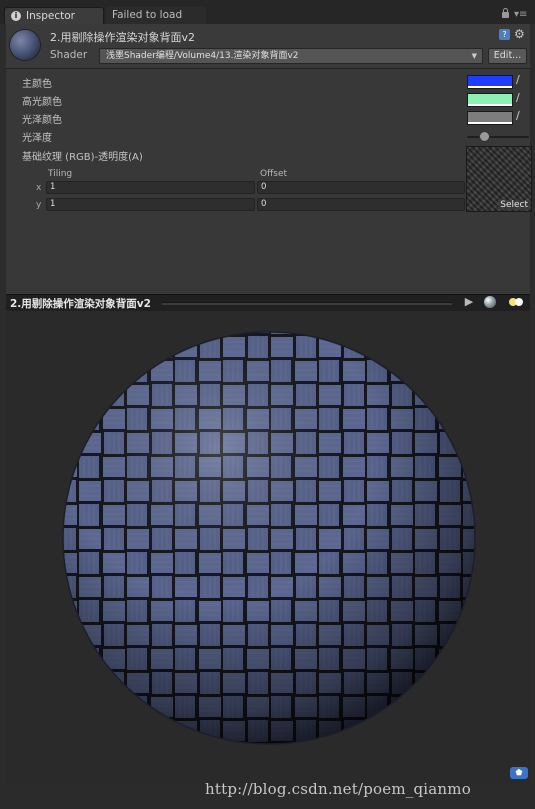 Image resolution: width=535 pixels, height=809 pixels. Describe the element at coordinates (39, 205) in the screenshot. I see `y-axis-label: y` at that location.